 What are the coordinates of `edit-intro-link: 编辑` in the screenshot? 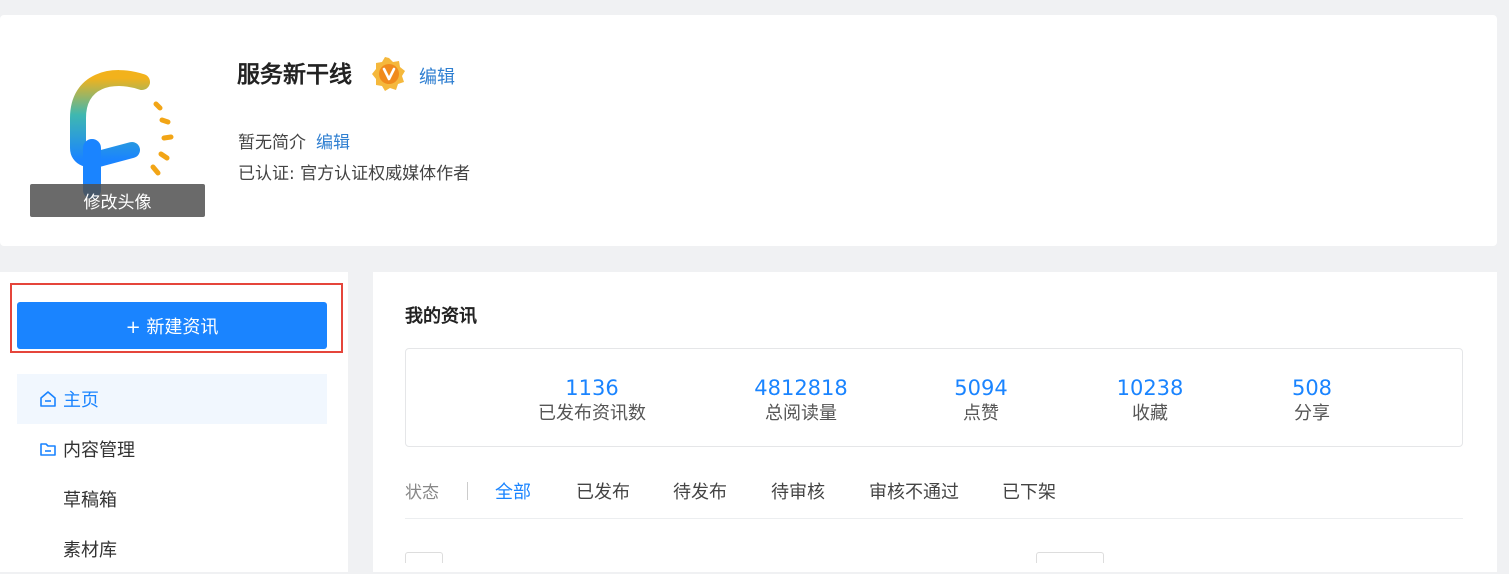 It's located at (333, 143).